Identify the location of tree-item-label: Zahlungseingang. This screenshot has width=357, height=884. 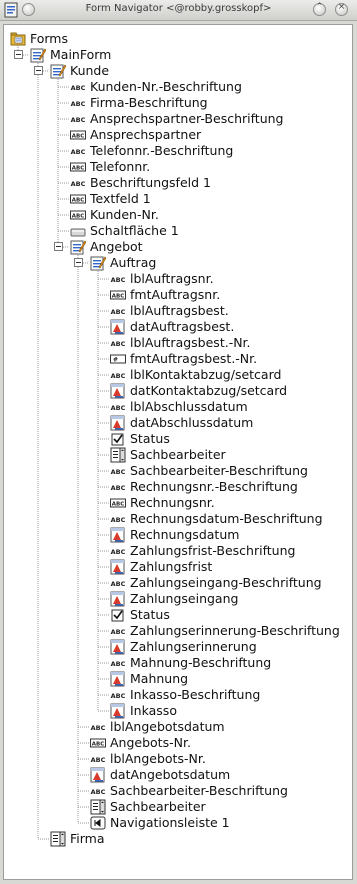
(184, 598).